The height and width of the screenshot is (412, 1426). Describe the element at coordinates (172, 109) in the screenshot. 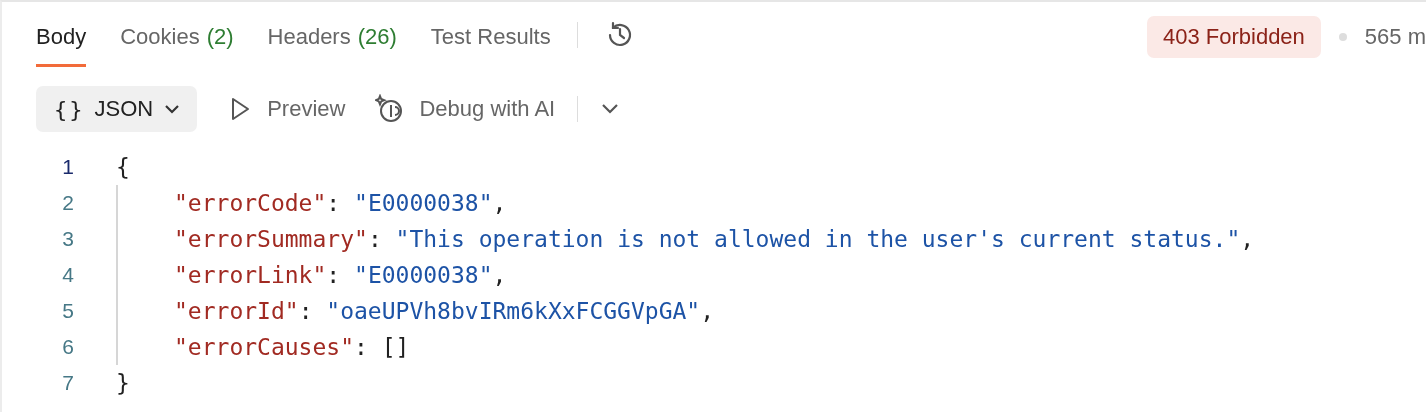

I see `caret-icon` at that location.